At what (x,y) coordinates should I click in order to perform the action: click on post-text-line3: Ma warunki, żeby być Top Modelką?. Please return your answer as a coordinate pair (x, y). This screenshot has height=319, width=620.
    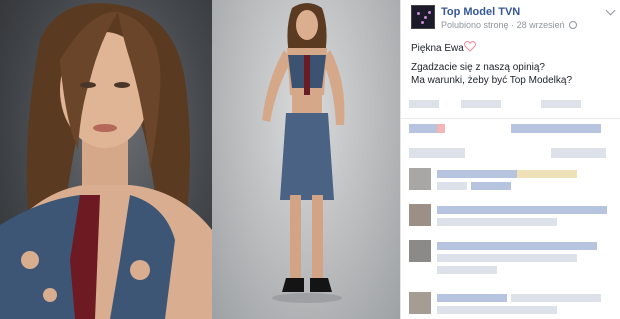
    Looking at the image, I should click on (492, 80).